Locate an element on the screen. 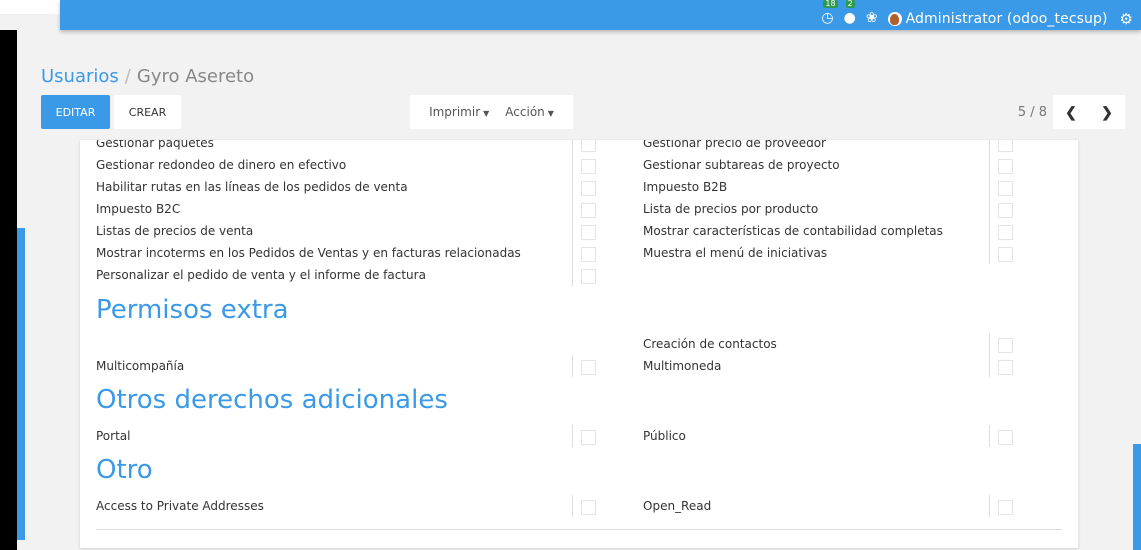  action-label: Acción is located at coordinates (525, 112).